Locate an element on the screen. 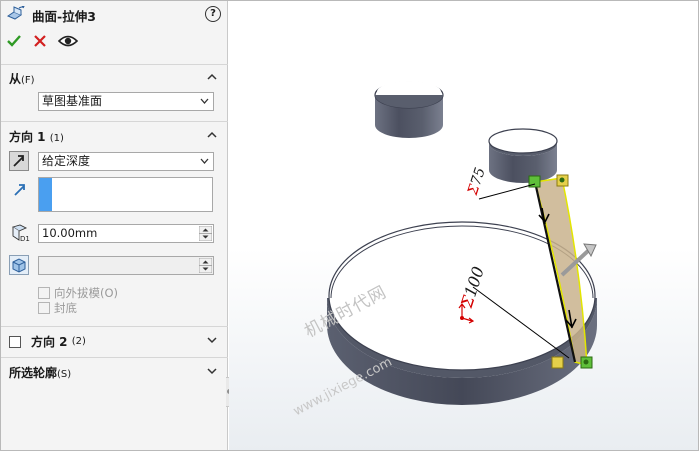  end-condition-value: 给定深度 is located at coordinates (66, 161).